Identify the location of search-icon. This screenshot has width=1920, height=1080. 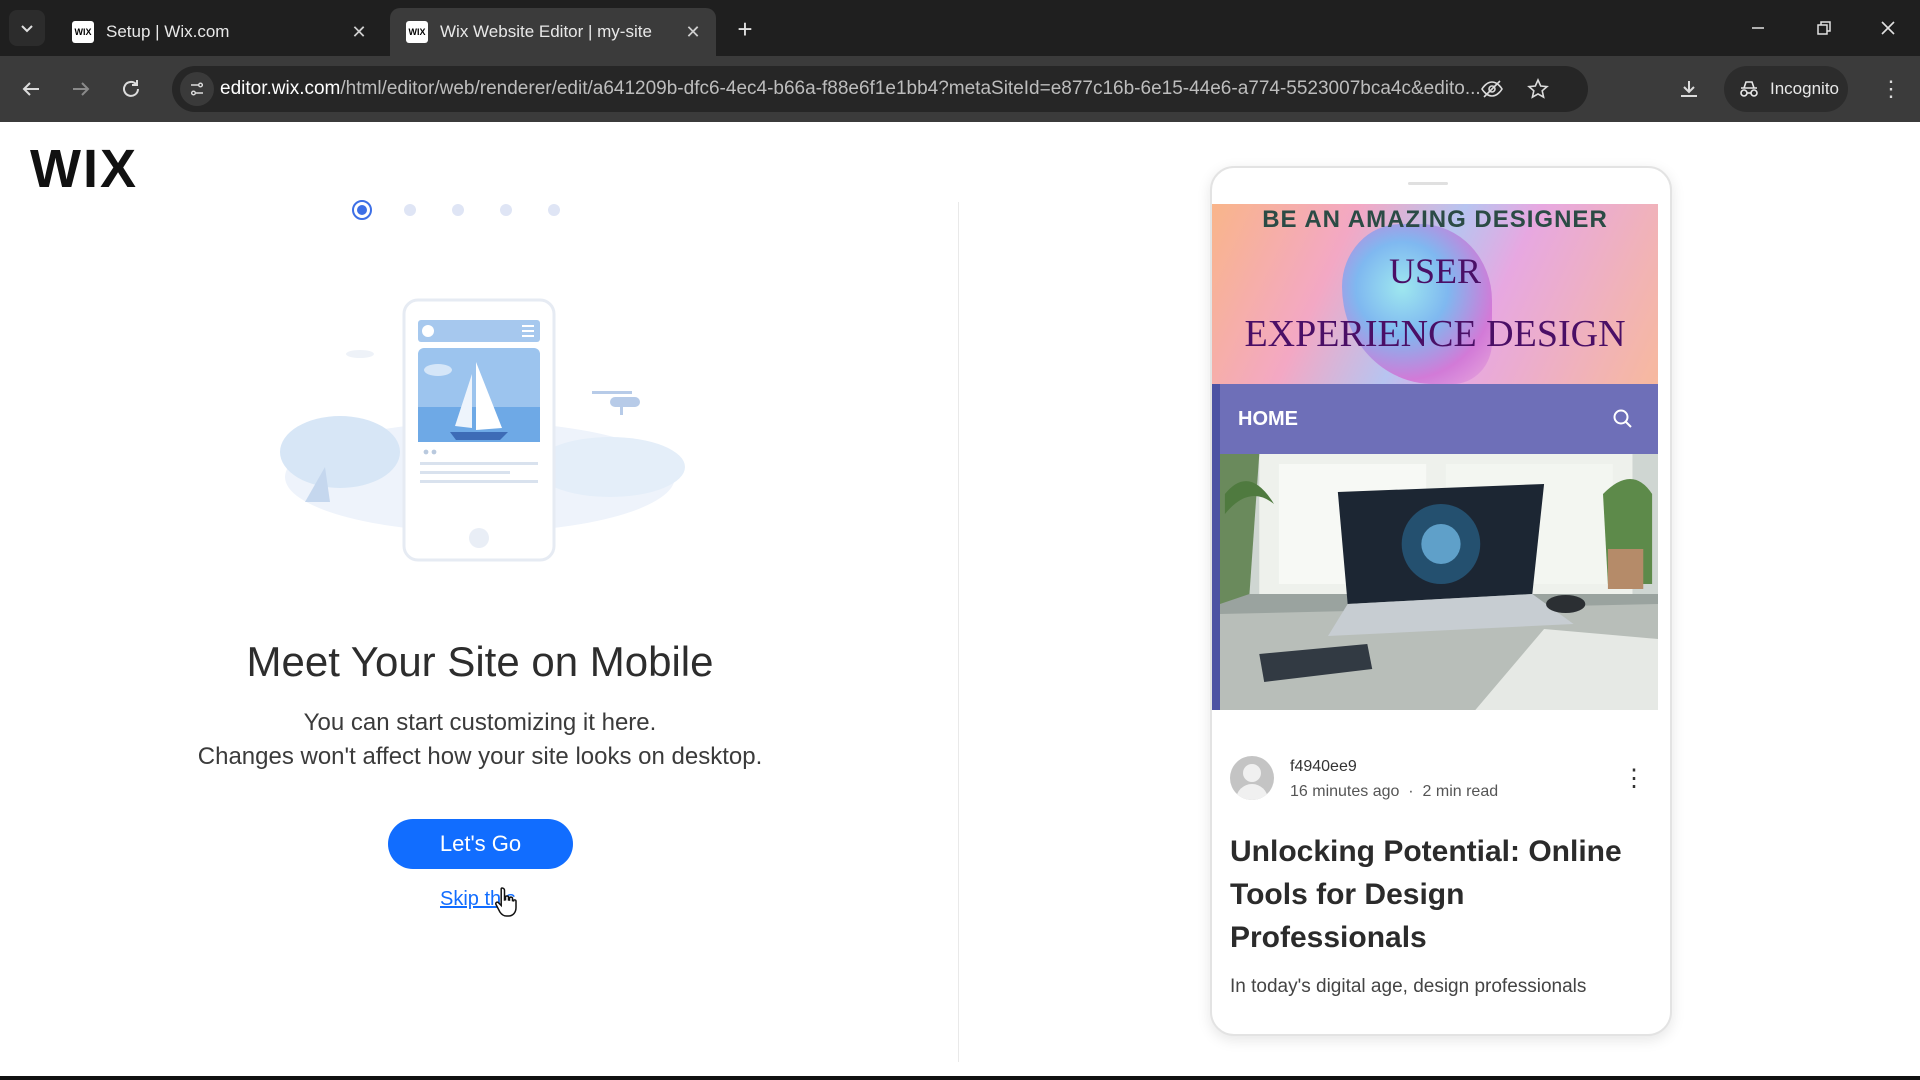
(1623, 419).